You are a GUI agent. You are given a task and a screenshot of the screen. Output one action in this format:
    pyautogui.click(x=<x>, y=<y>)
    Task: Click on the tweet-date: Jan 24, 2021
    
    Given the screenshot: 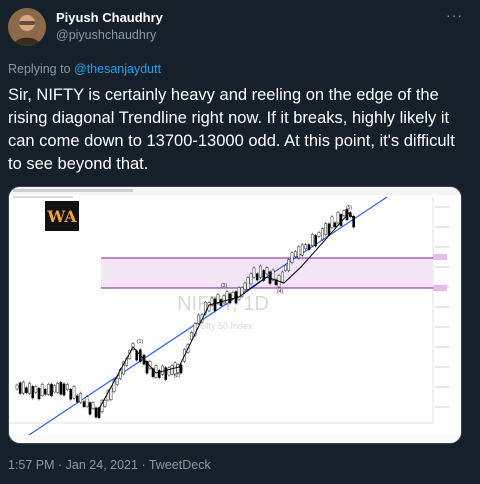 What is the action you would take?
    pyautogui.click(x=102, y=465)
    